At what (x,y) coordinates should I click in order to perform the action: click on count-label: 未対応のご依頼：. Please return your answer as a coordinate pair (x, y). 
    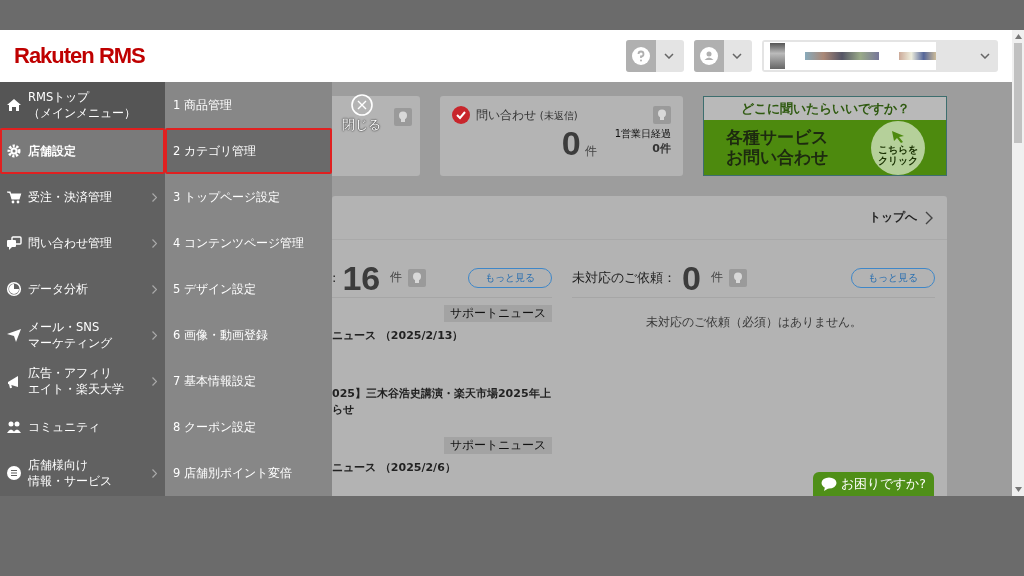
    Looking at the image, I should click on (624, 277).